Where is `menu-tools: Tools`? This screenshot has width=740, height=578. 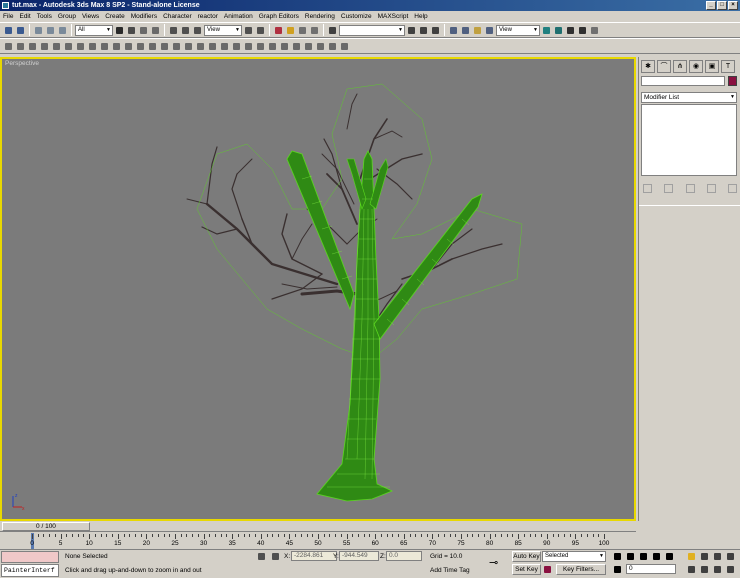 menu-tools: Tools is located at coordinates (44, 16).